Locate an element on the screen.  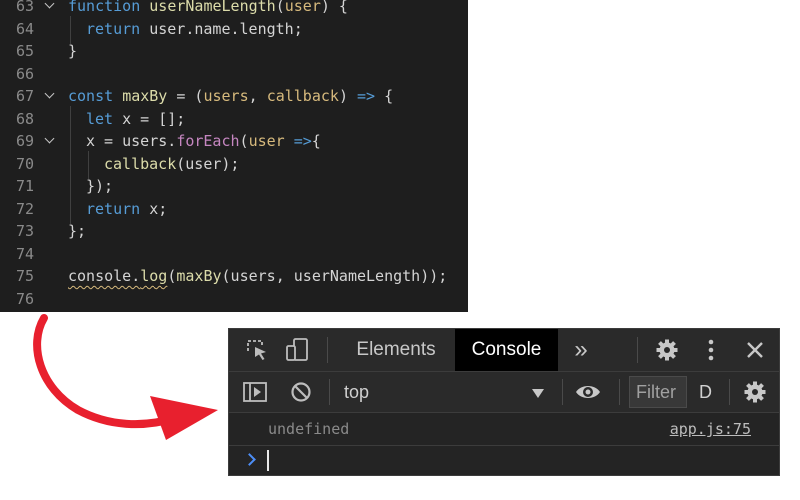
line-number: 69 is located at coordinates (24, 141).